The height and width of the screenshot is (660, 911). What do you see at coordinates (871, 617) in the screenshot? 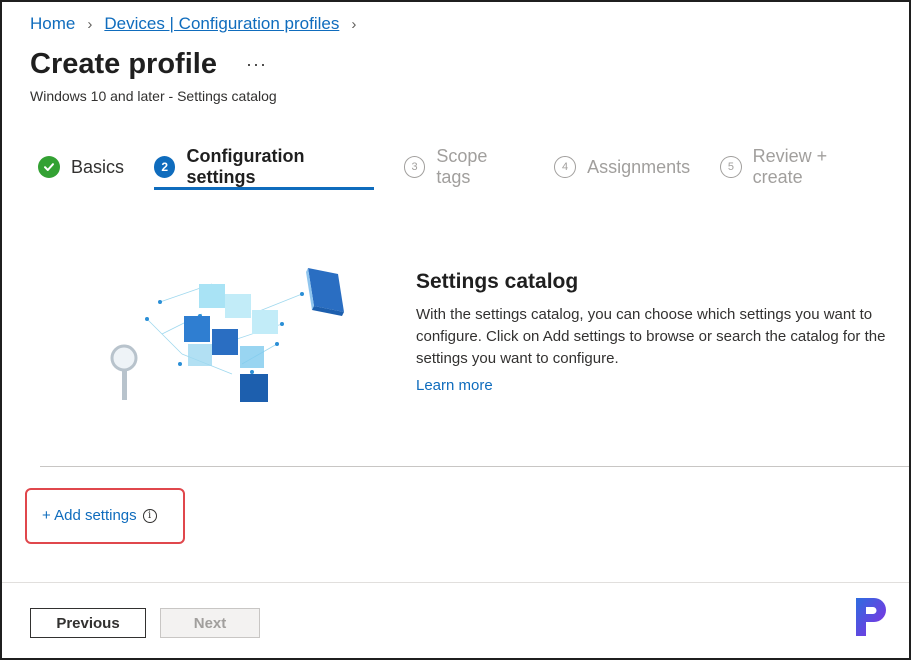
I see `brand-logo-icon` at bounding box center [871, 617].